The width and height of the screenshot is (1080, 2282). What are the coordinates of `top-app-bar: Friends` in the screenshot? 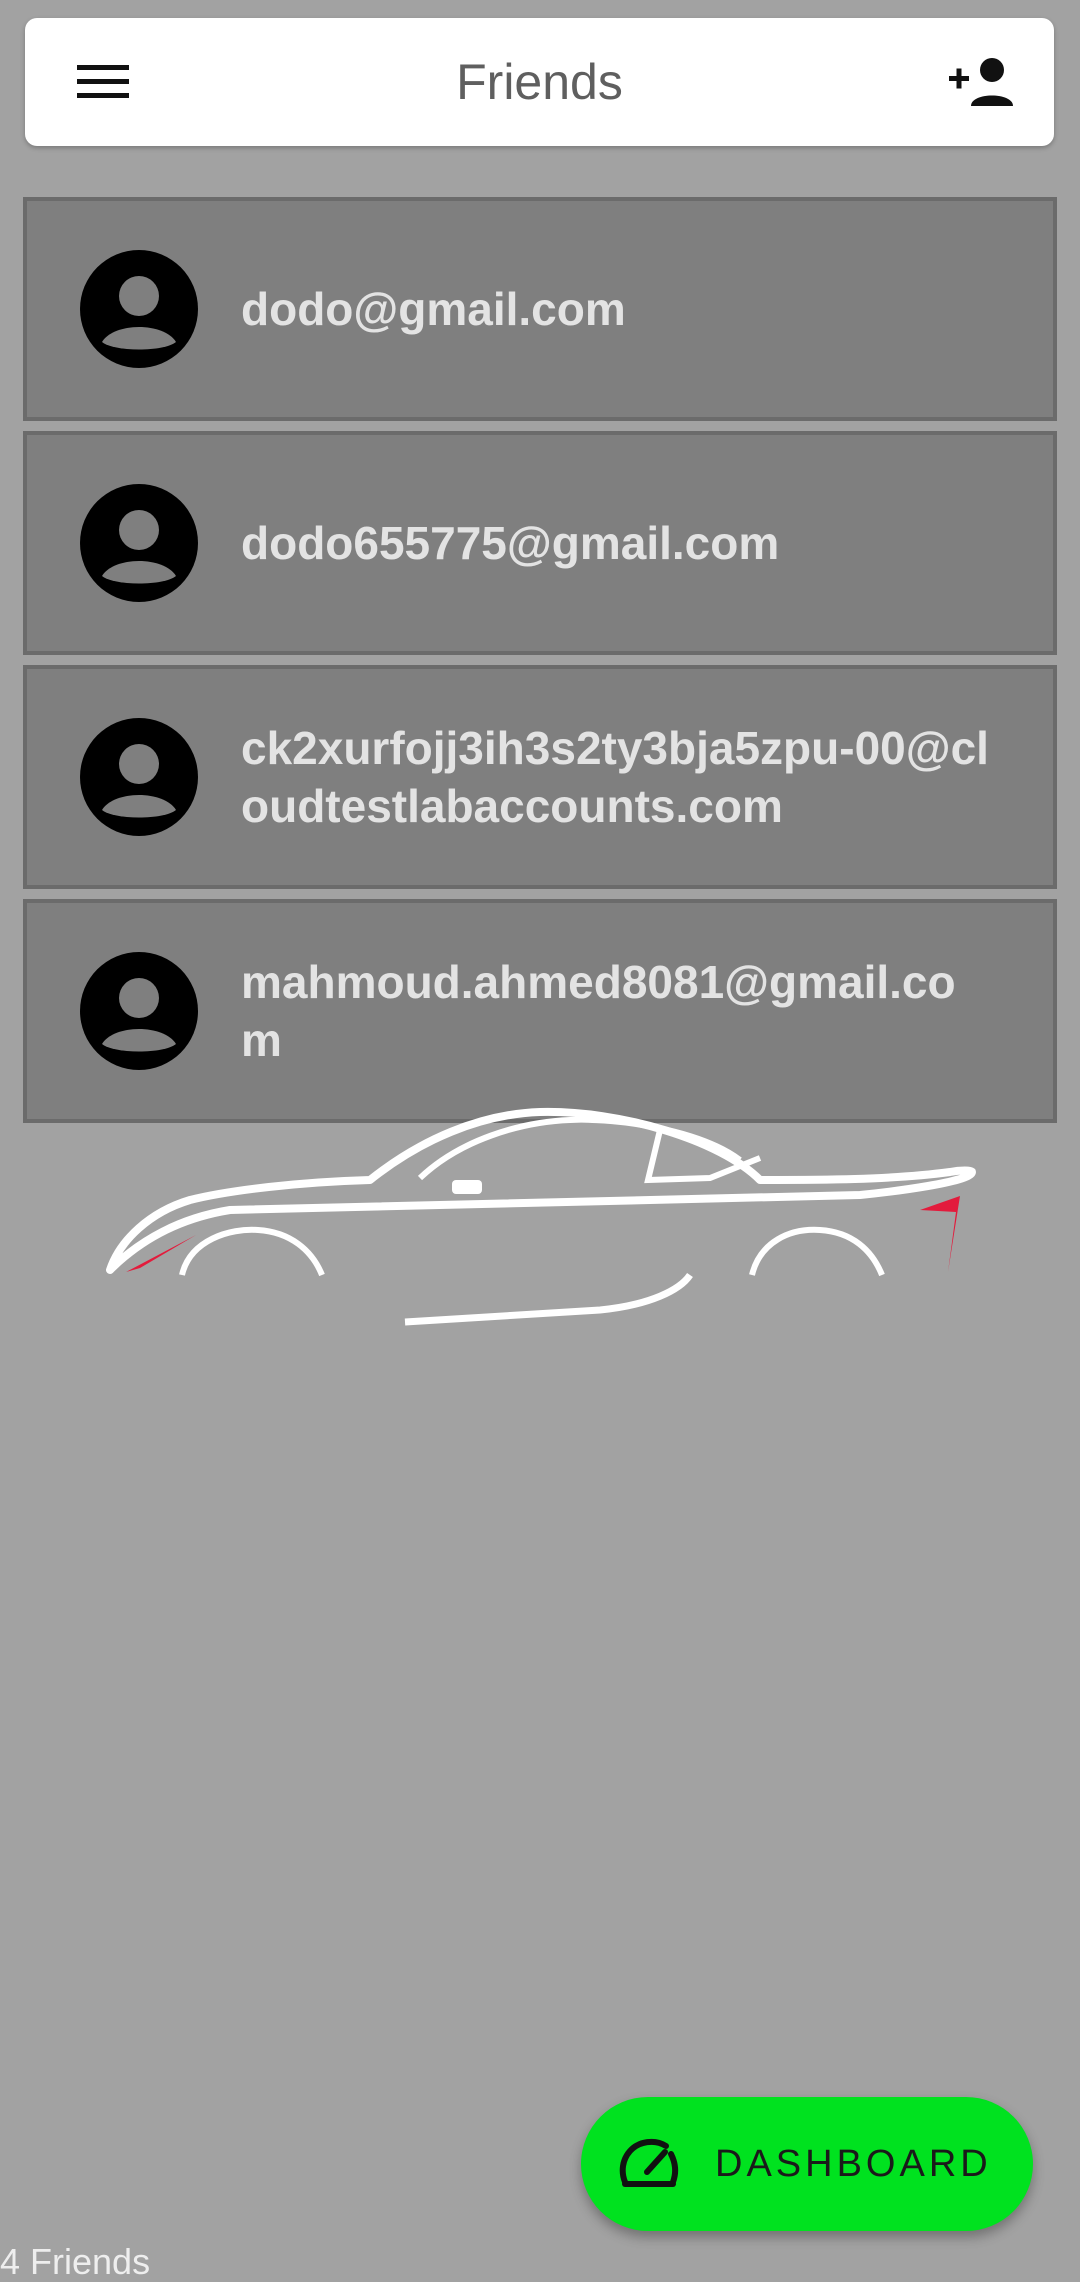 It's located at (539, 82).